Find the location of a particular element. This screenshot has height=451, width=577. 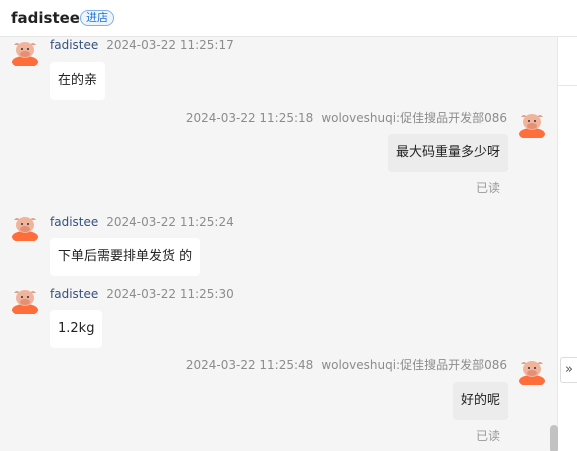

message-bubble: 下单后需要排单发货 的 is located at coordinates (125, 257).